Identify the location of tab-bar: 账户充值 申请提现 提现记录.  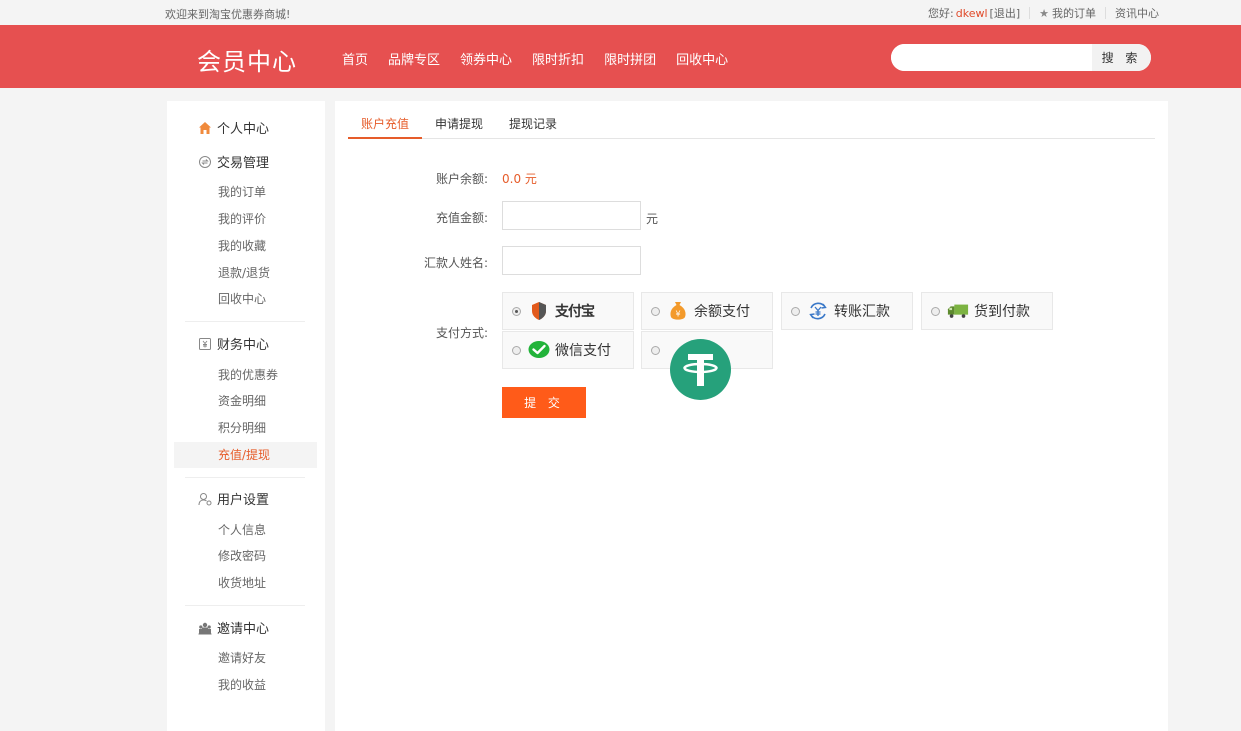
(751, 120).